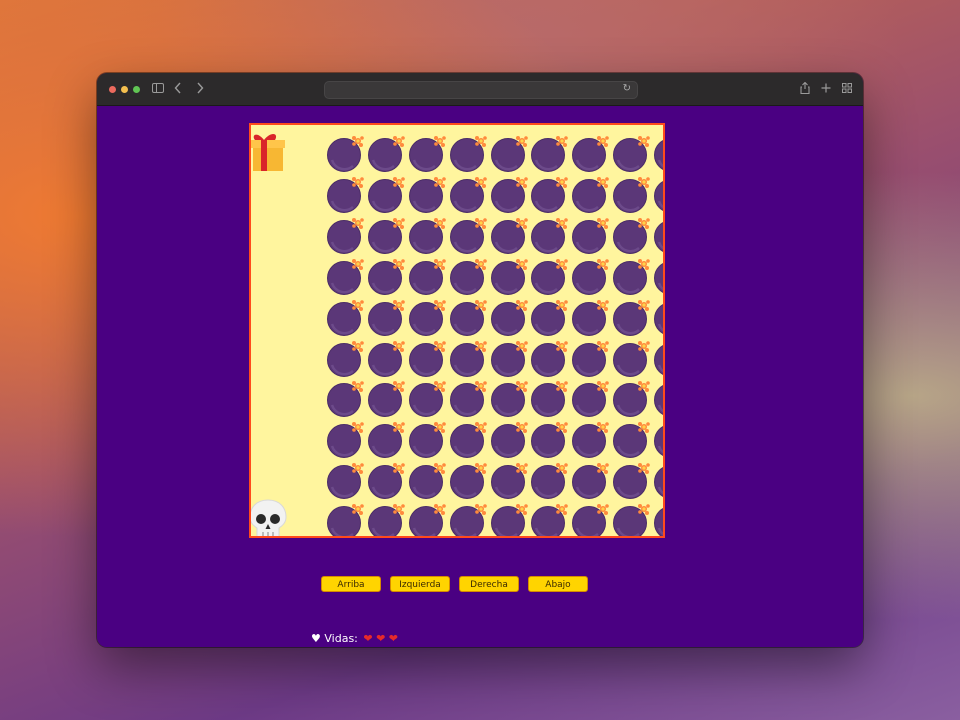  Describe the element at coordinates (826, 89) in the screenshot. I see `new-tab-icon` at that location.